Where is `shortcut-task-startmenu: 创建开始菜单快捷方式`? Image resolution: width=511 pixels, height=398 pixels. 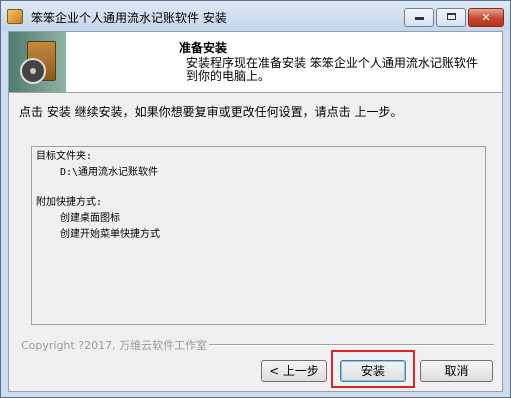 shortcut-task-startmenu: 创建开始菜单快捷方式 is located at coordinates (110, 234).